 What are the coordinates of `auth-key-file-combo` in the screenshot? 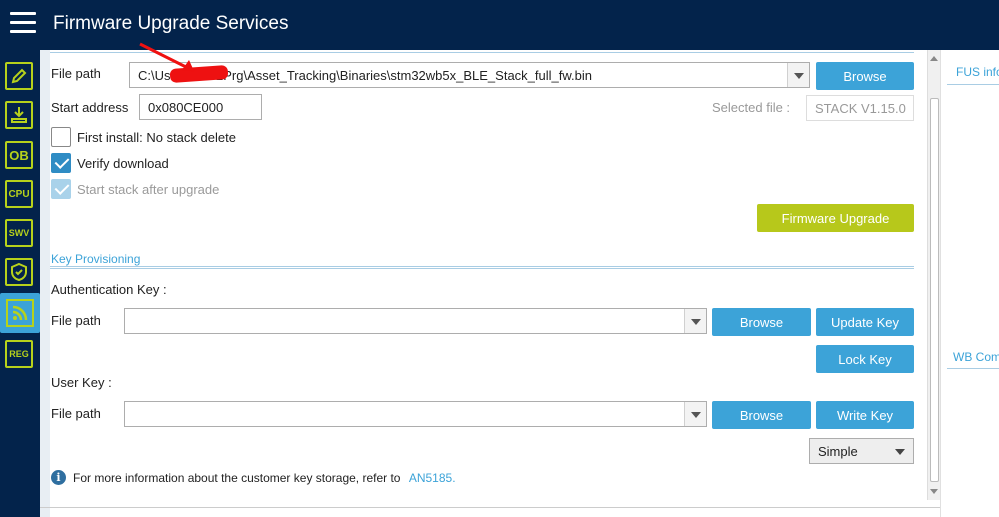 It's located at (415, 321).